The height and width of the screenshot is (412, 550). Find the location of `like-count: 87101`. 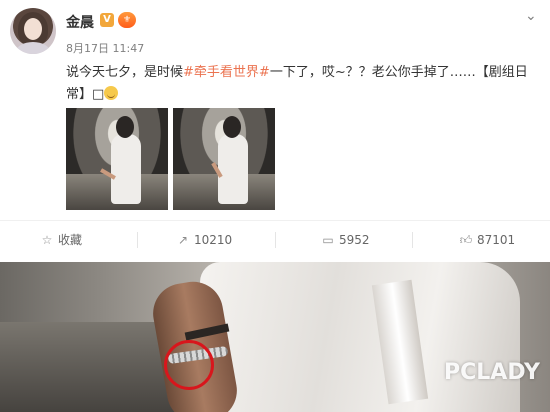

like-count: 87101 is located at coordinates (496, 240).